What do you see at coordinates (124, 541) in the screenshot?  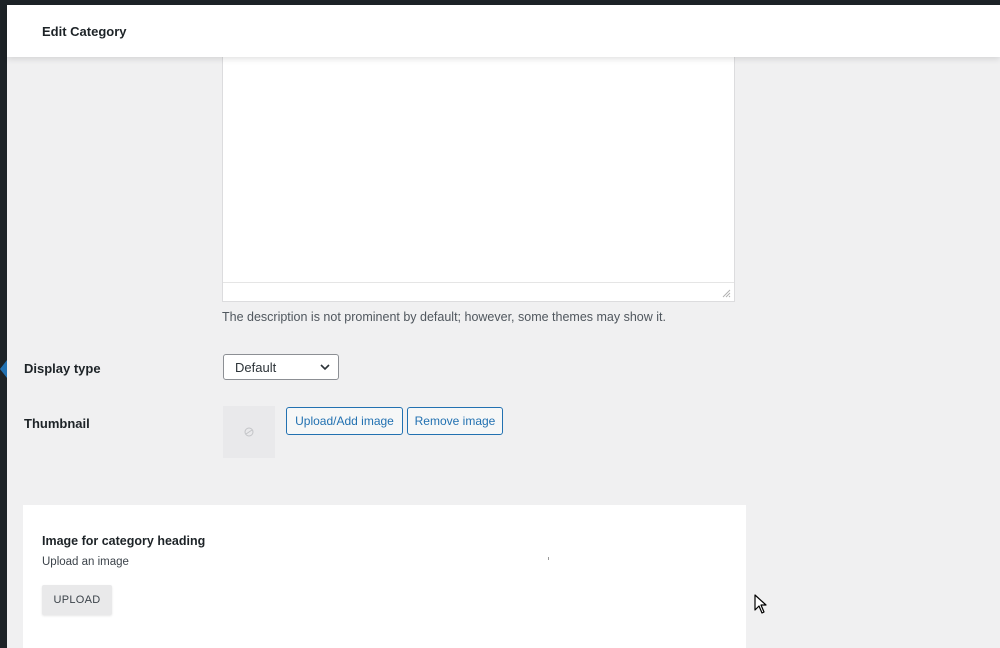 I see `category-heading-title: Image for category heading` at bounding box center [124, 541].